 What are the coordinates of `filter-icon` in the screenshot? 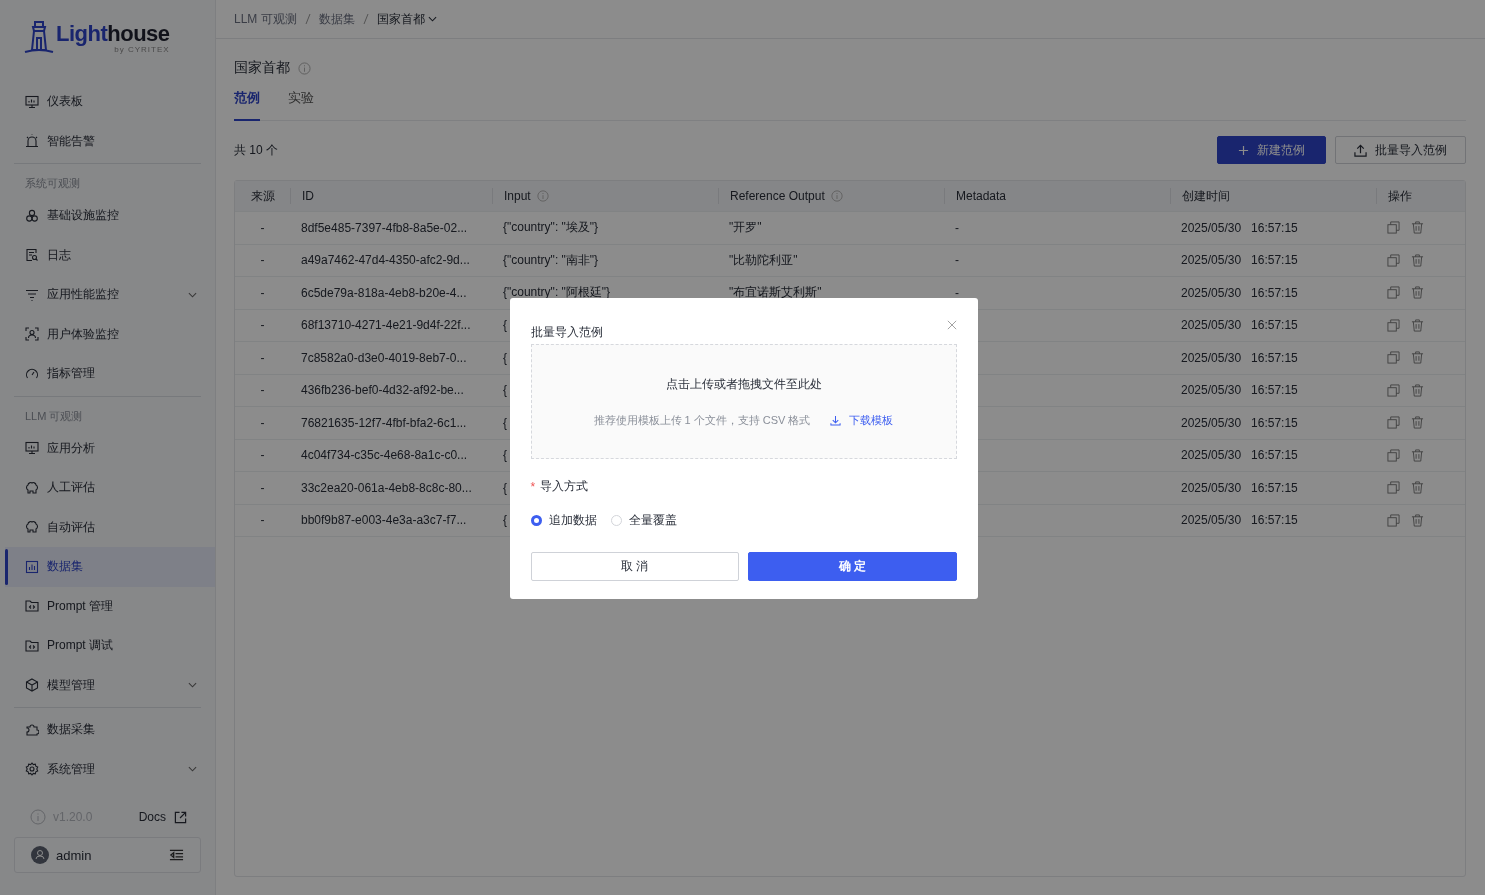 It's located at (32, 294).